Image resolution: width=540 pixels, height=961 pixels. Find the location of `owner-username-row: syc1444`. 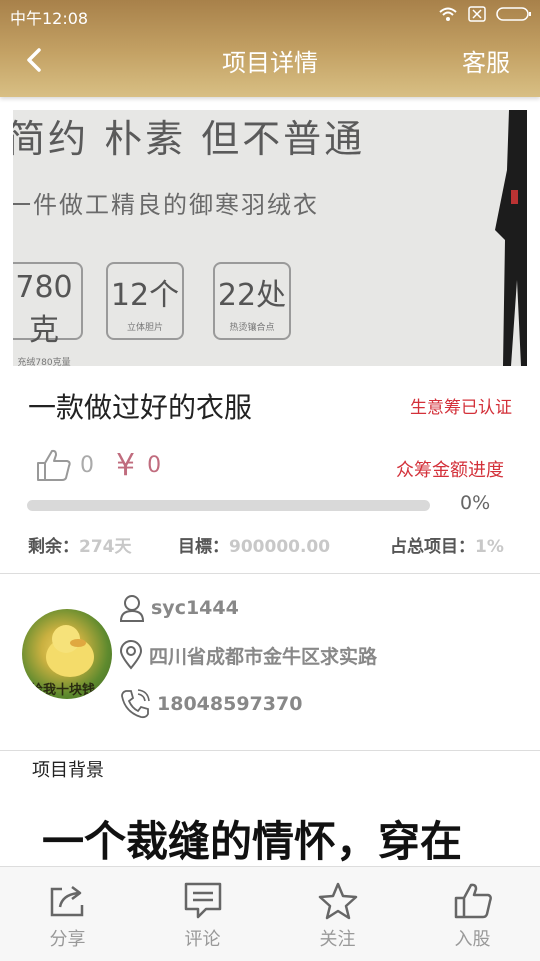

owner-username-row: syc1444 is located at coordinates (179, 608).